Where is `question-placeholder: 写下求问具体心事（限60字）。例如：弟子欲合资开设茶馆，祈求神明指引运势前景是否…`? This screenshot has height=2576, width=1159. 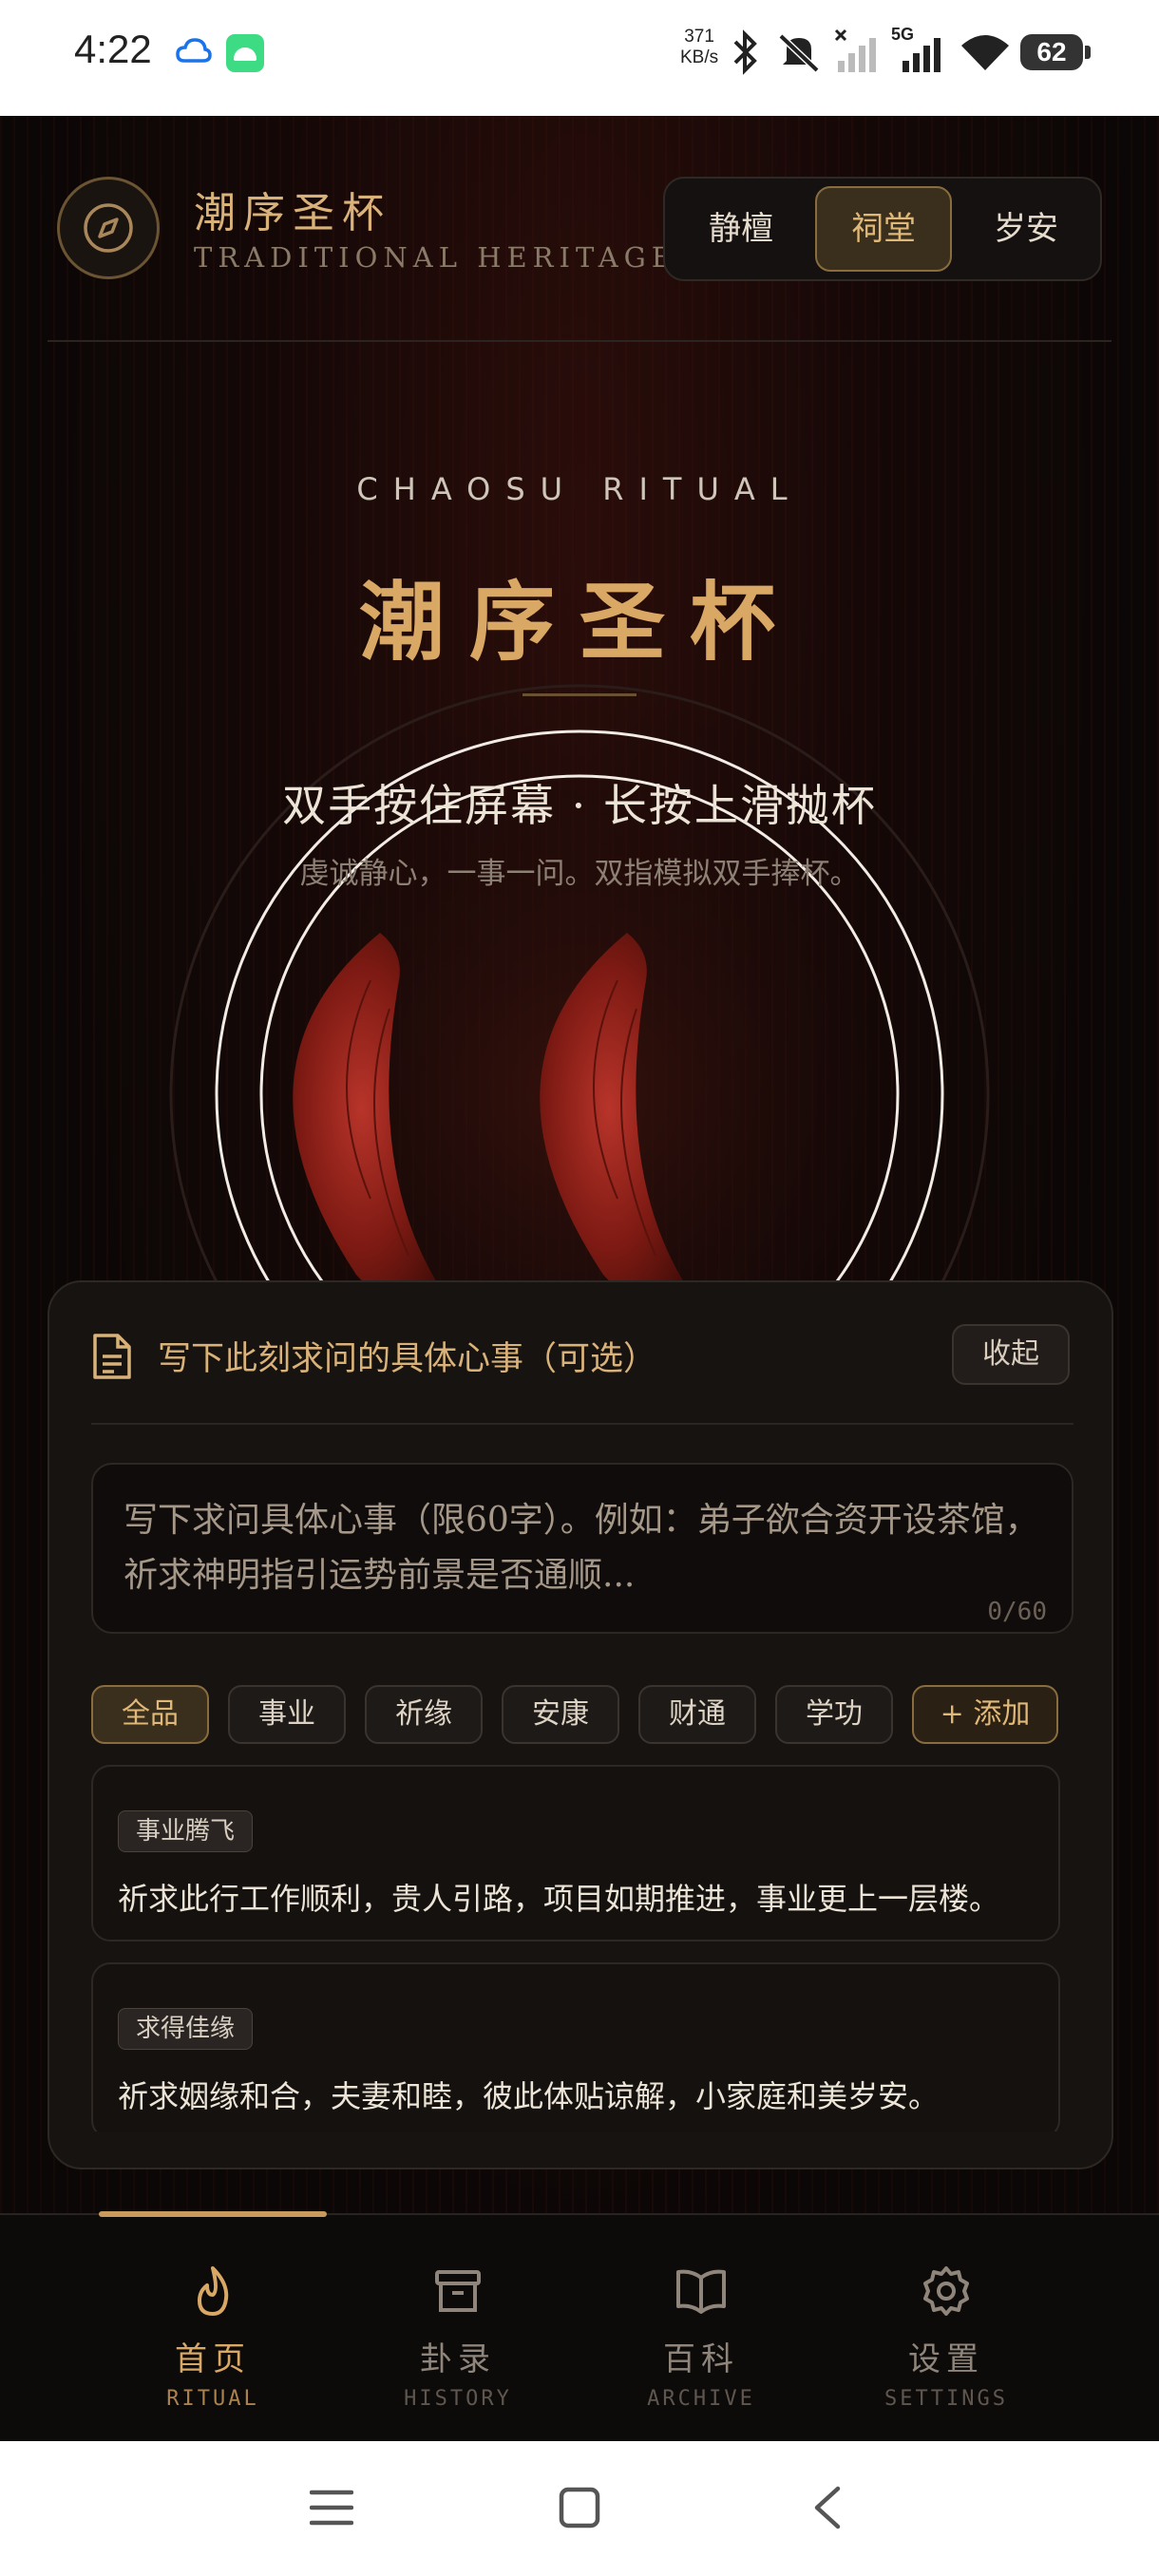
question-placeholder: 写下求问具体心事（限60字）。例如：弟子欲合资开设茶馆，祈求神明指引运势前景是否… is located at coordinates (581, 1548).